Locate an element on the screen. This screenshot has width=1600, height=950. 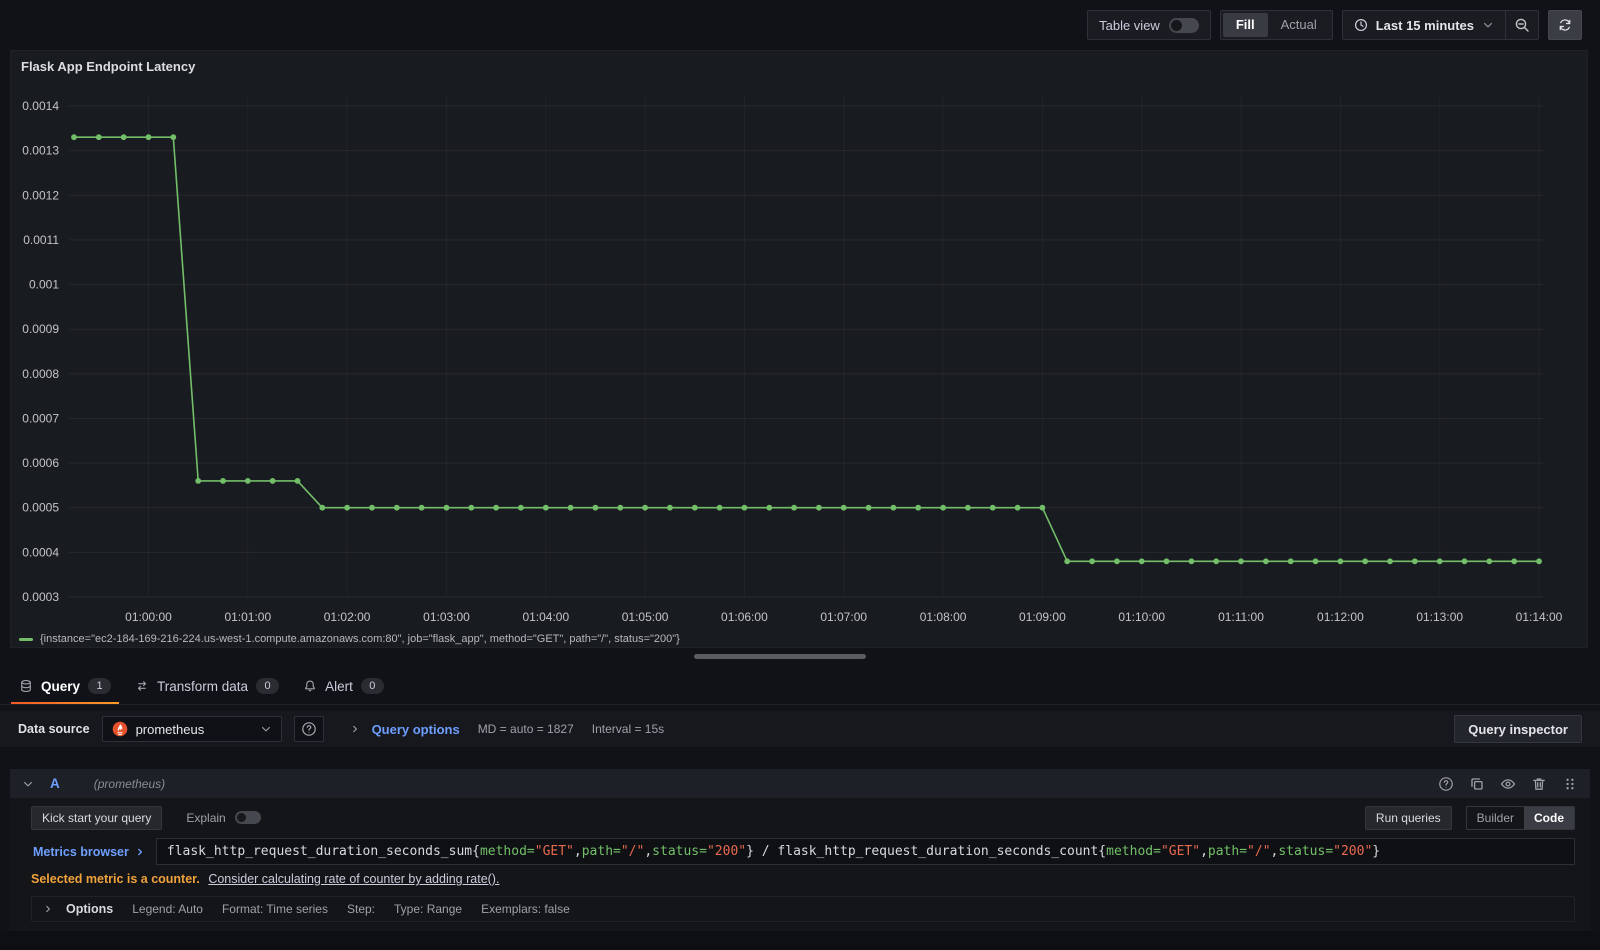
refresh-button is located at coordinates (1565, 25).